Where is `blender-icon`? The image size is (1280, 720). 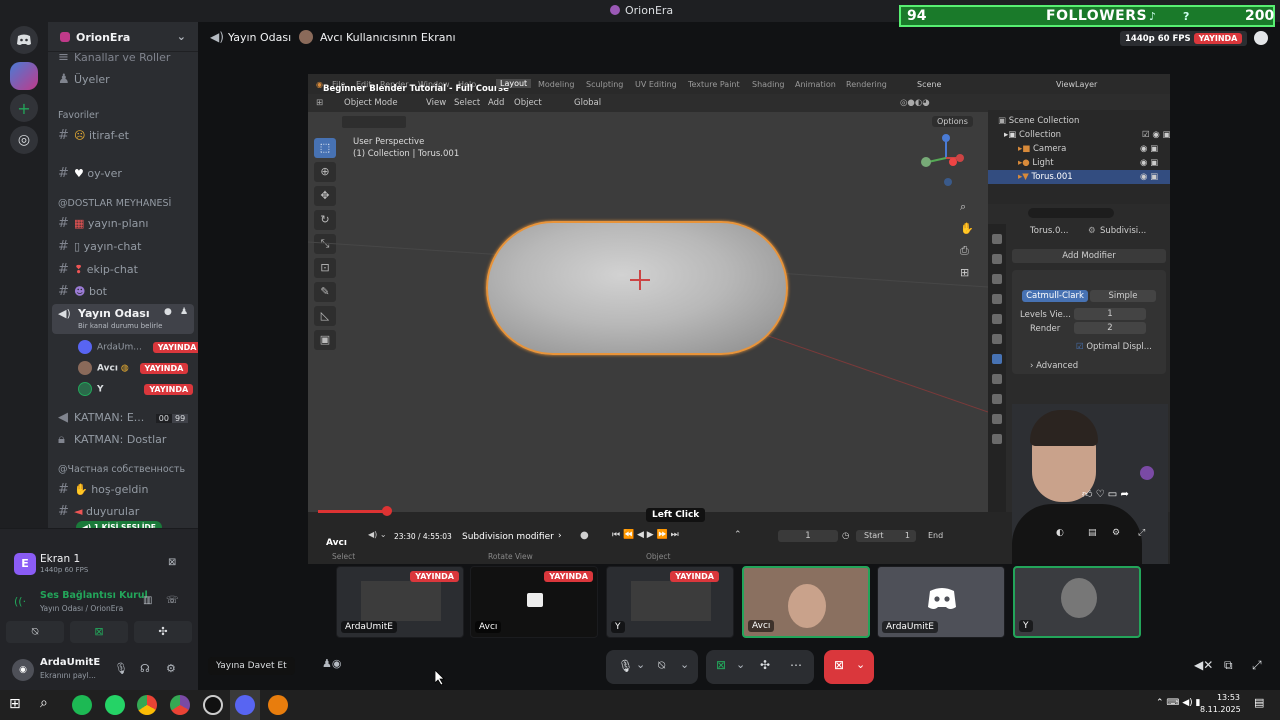
blender-icon is located at coordinates (278, 705).